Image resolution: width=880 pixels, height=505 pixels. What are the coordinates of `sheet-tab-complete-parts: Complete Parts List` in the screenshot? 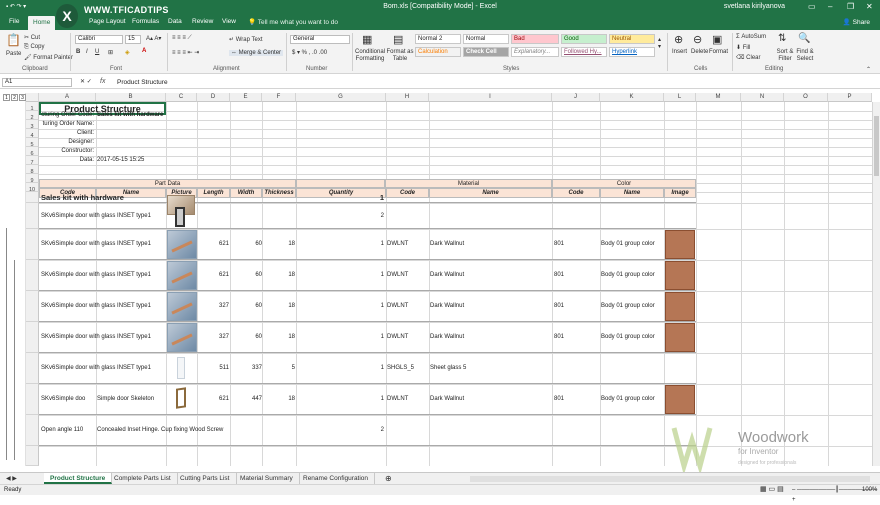 It's located at (143, 478).